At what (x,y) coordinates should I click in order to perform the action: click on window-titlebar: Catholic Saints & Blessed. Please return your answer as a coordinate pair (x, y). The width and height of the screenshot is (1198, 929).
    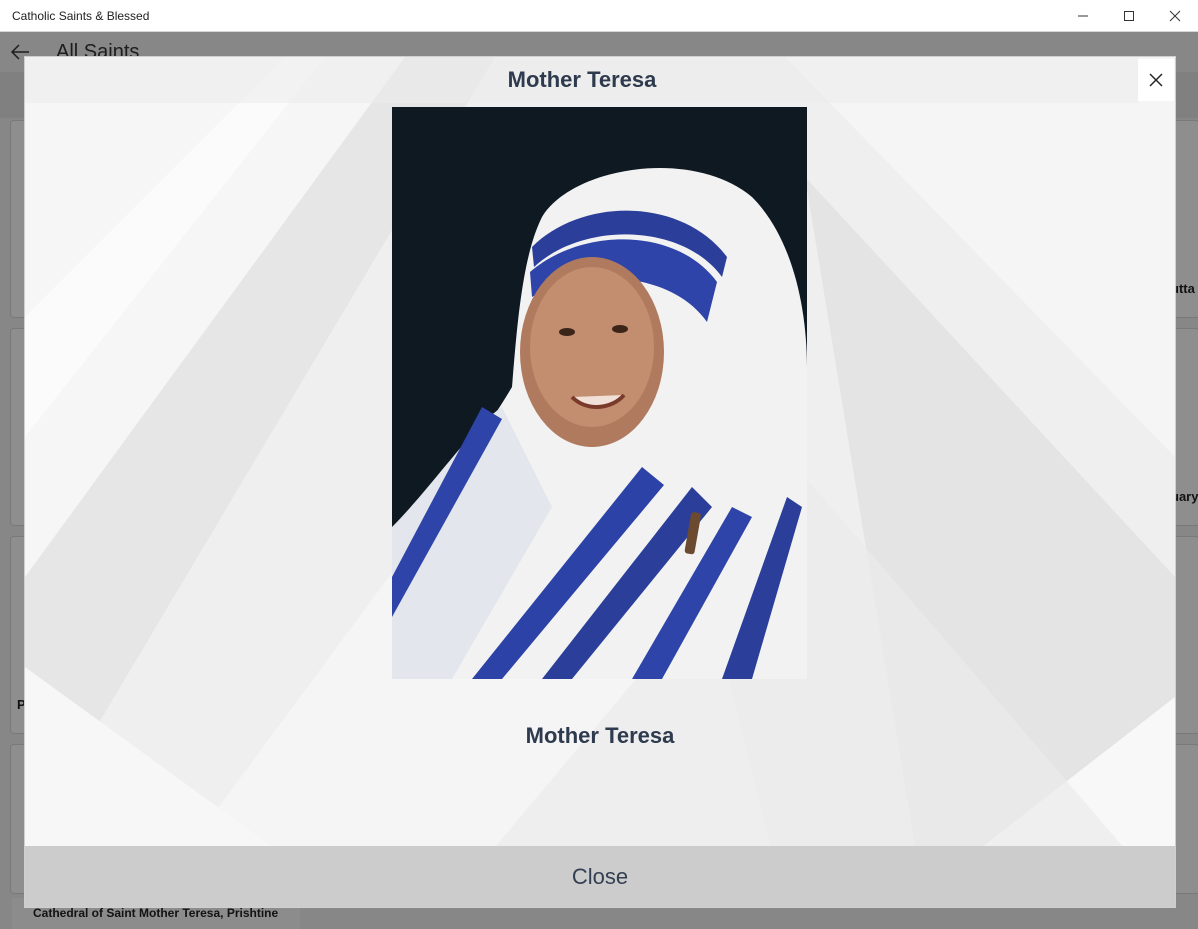
    Looking at the image, I should click on (599, 16).